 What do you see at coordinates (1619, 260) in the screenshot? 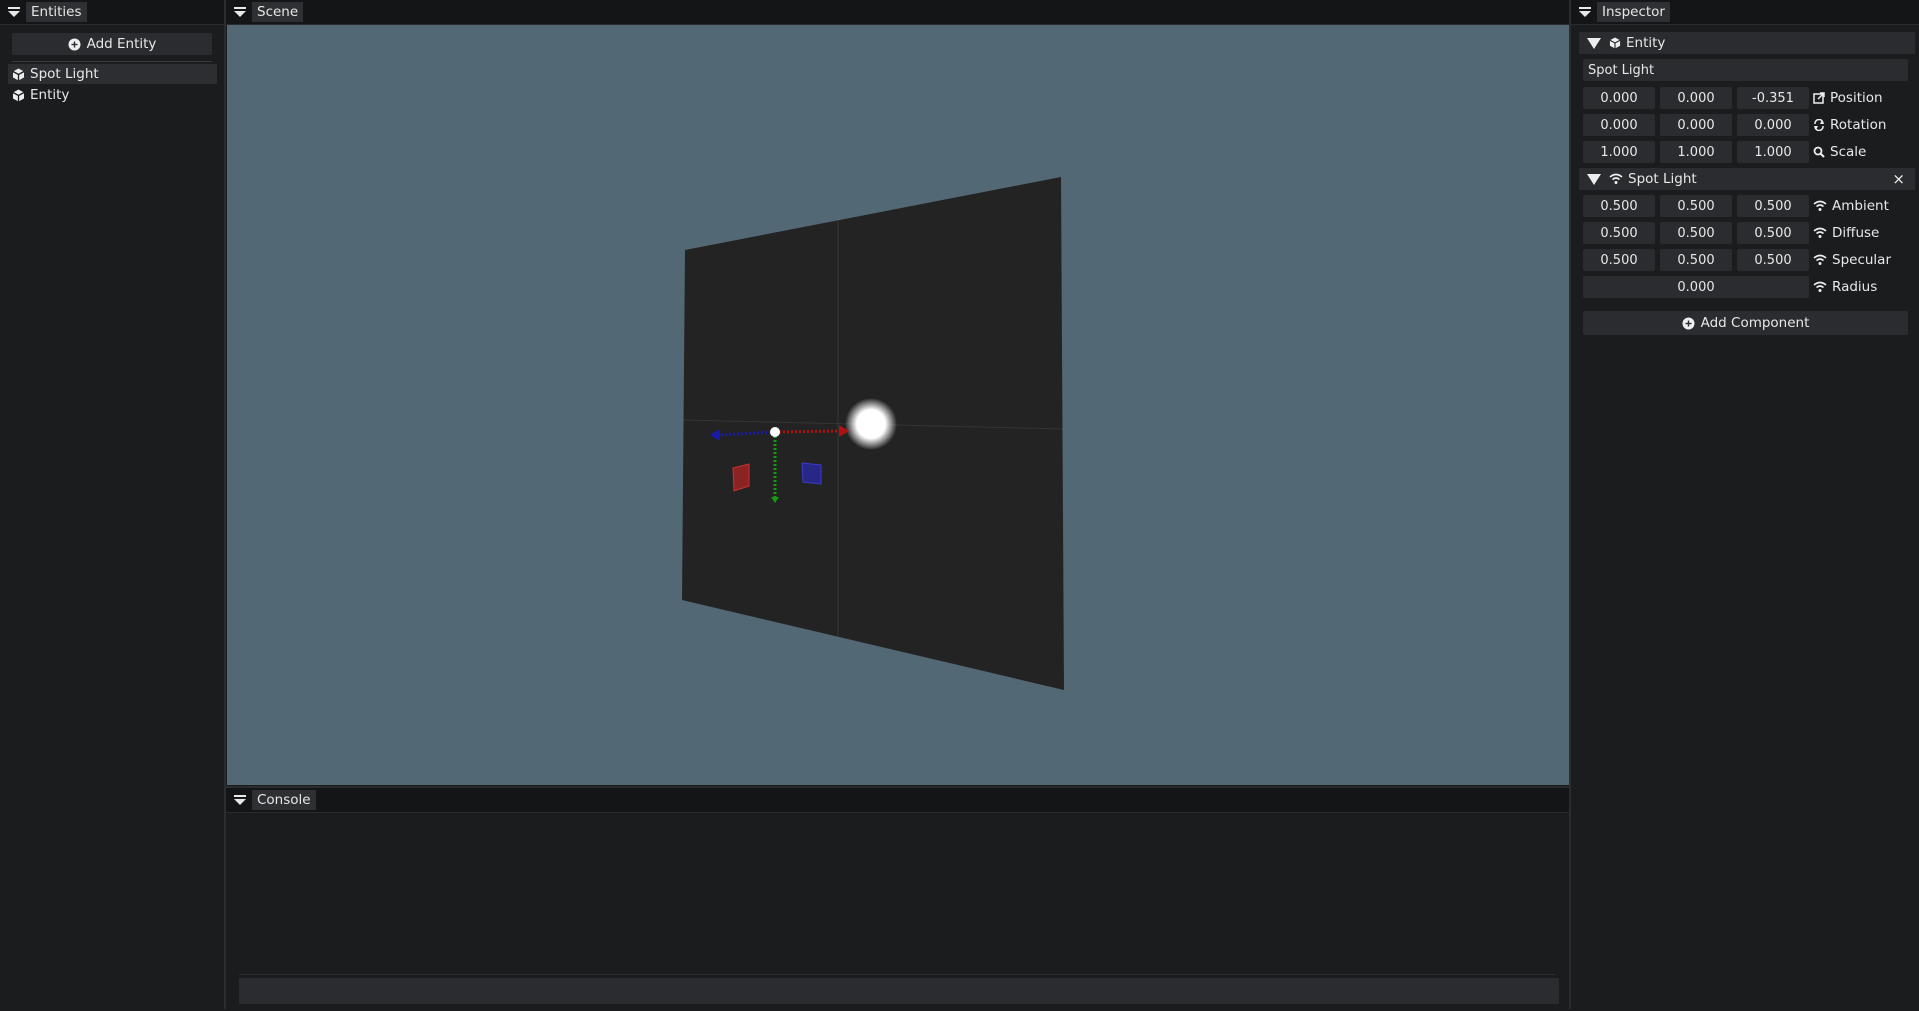
I see `specular-r-field` at bounding box center [1619, 260].